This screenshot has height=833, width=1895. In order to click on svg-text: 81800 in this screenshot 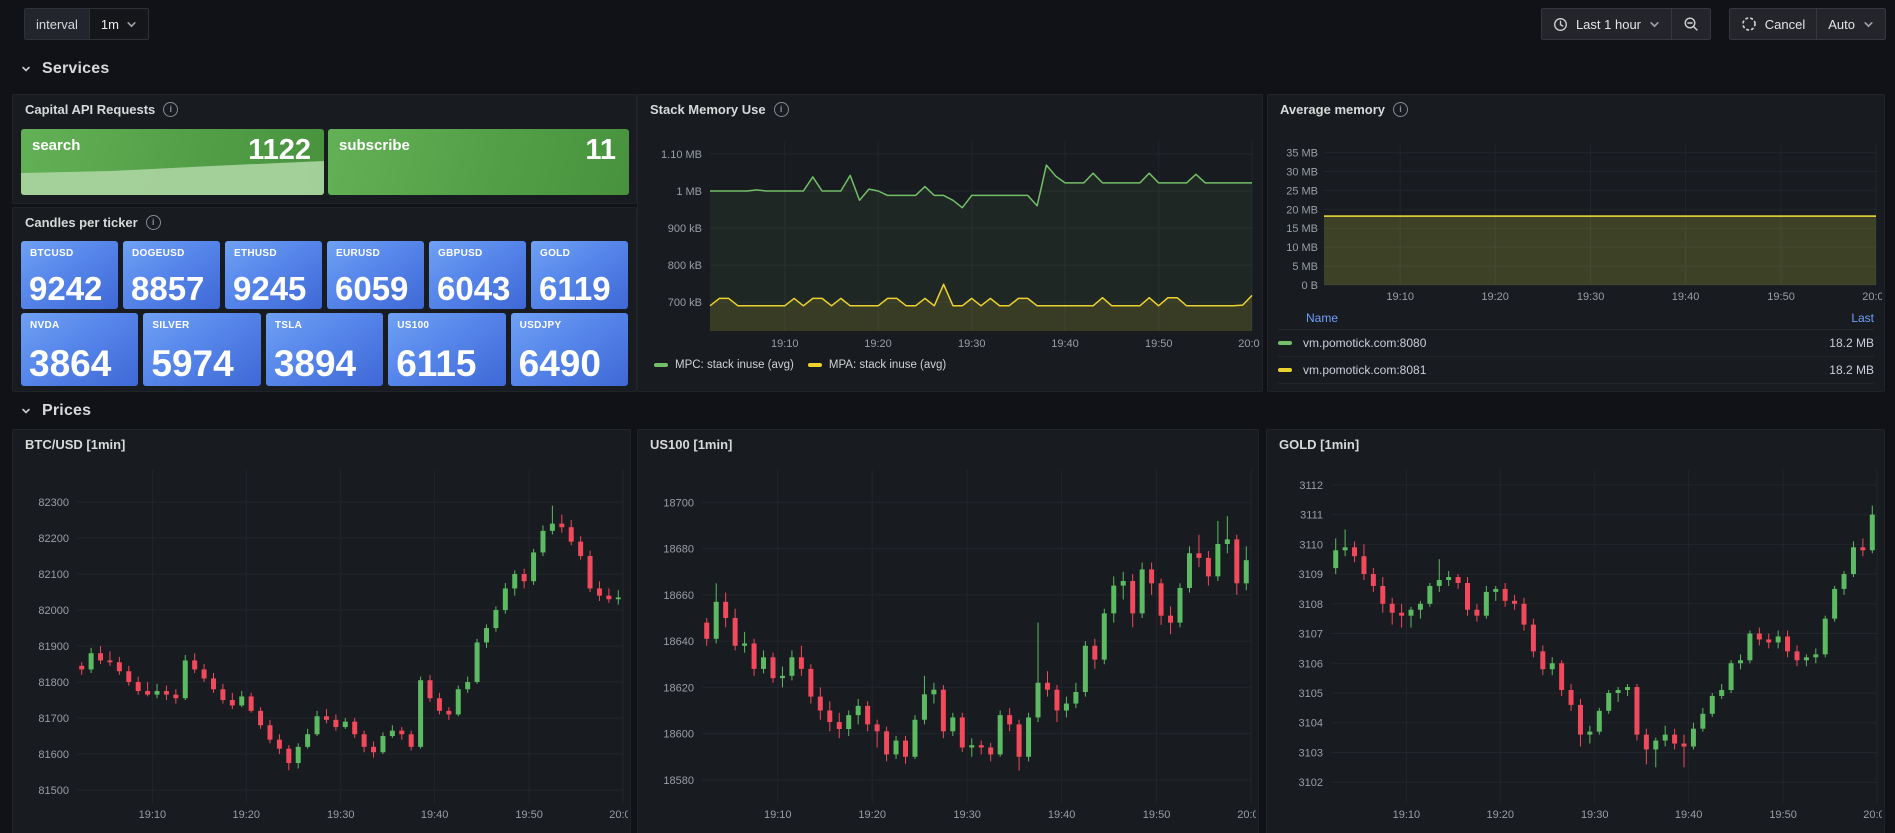, I will do `click(53, 683)`.